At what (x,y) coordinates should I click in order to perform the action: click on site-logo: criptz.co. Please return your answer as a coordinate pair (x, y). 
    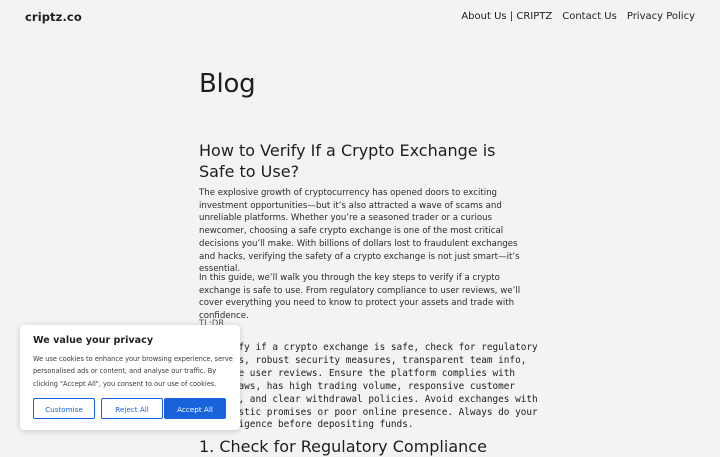
    Looking at the image, I should click on (53, 17).